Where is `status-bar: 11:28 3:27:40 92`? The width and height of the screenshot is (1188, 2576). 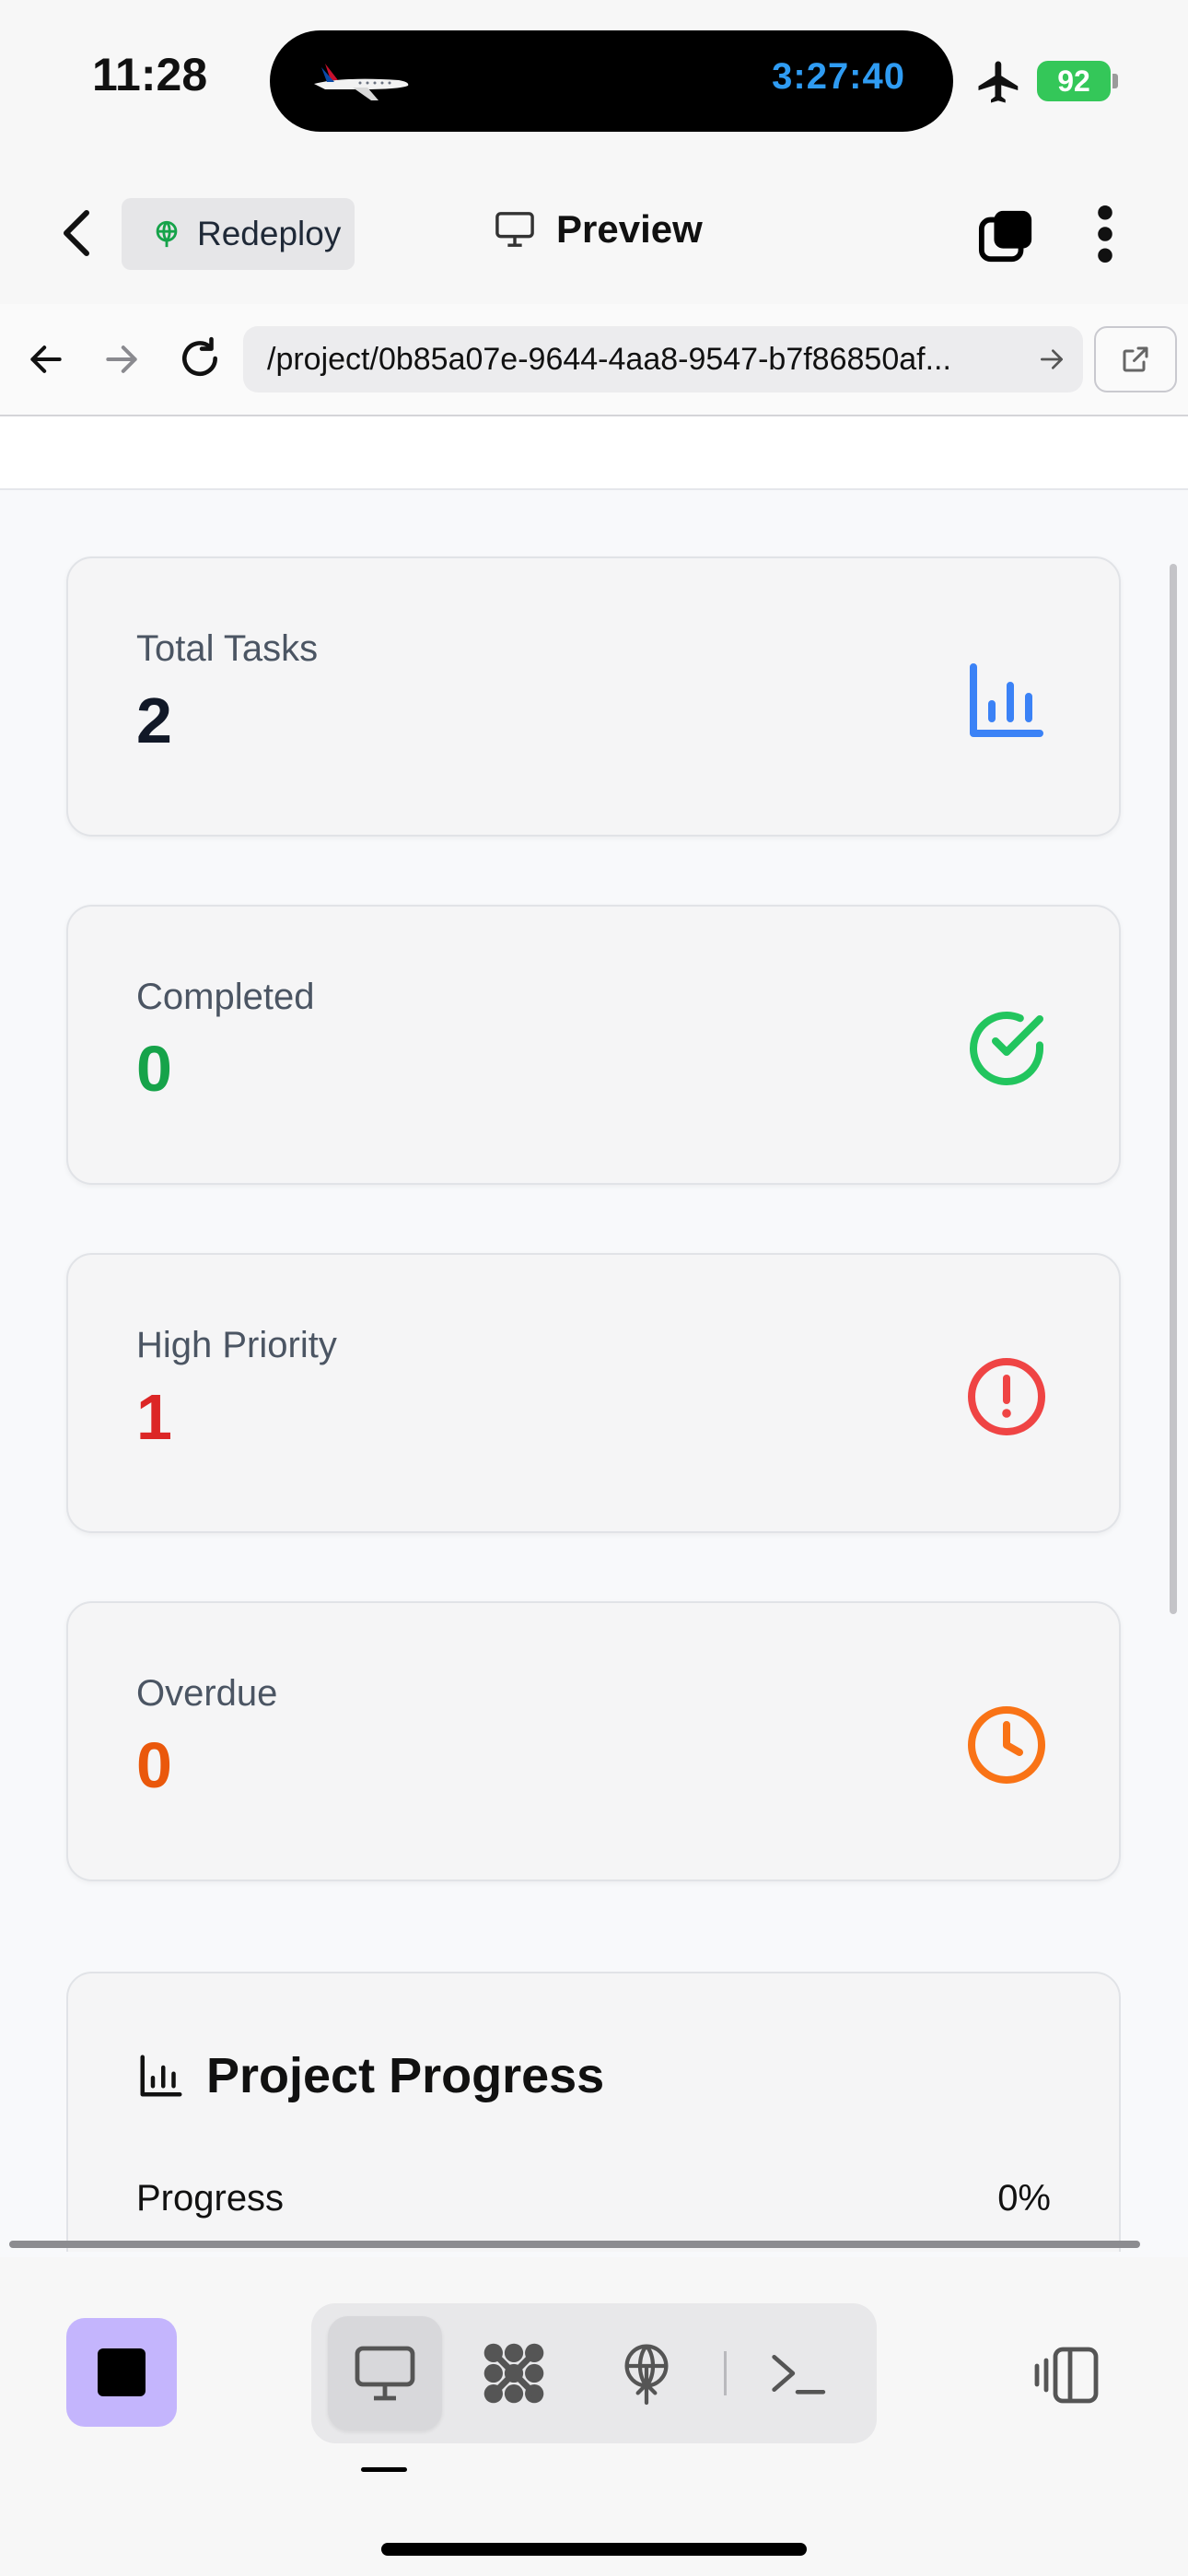
status-bar: 11:28 3:27:40 92 is located at coordinates (594, 80).